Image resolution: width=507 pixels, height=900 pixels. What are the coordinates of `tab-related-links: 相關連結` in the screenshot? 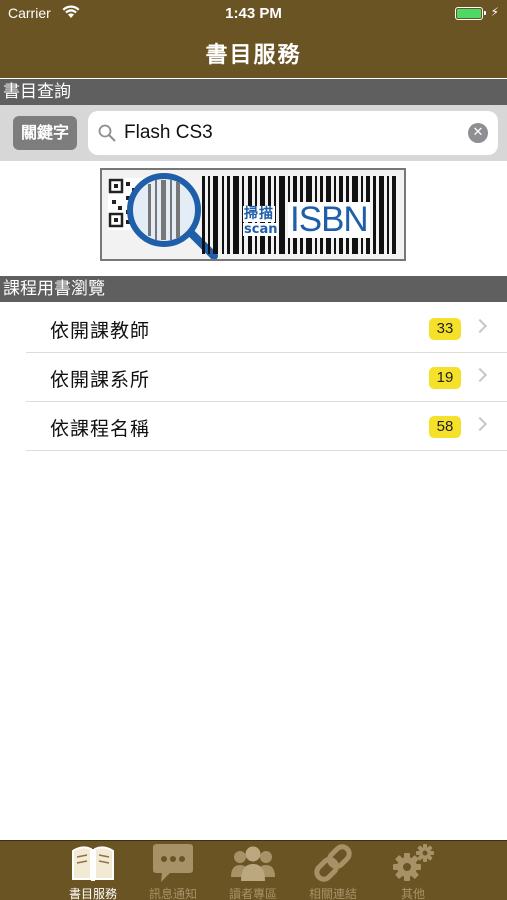 It's located at (333, 870).